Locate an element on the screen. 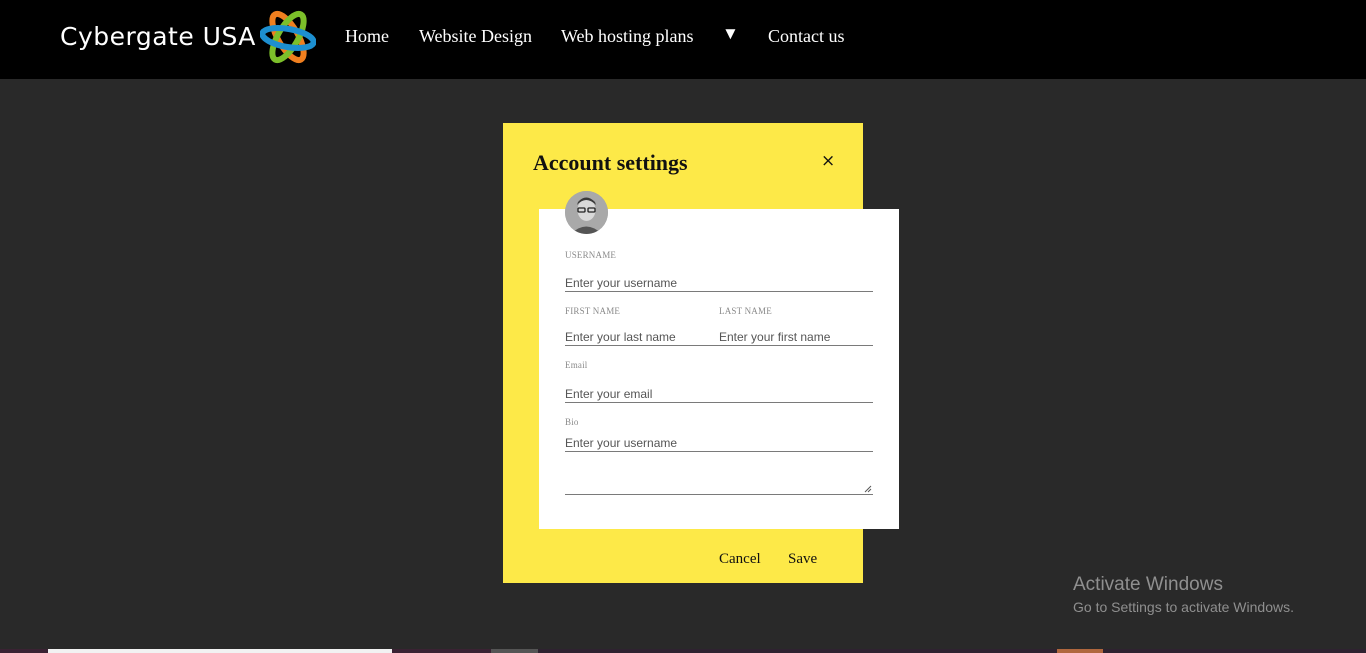 Image resolution: width=1366 pixels, height=653 pixels. bottom-strip-left is located at coordinates (24, 651).